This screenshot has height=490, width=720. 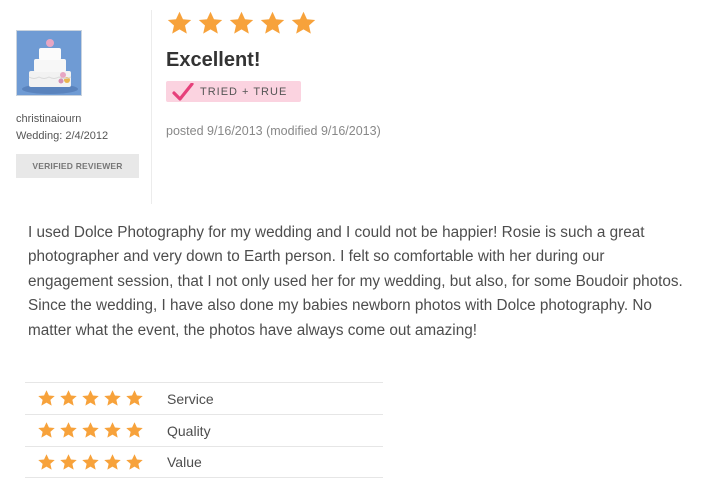 What do you see at coordinates (204, 462) in the screenshot?
I see `rating-row-value: Value` at bounding box center [204, 462].